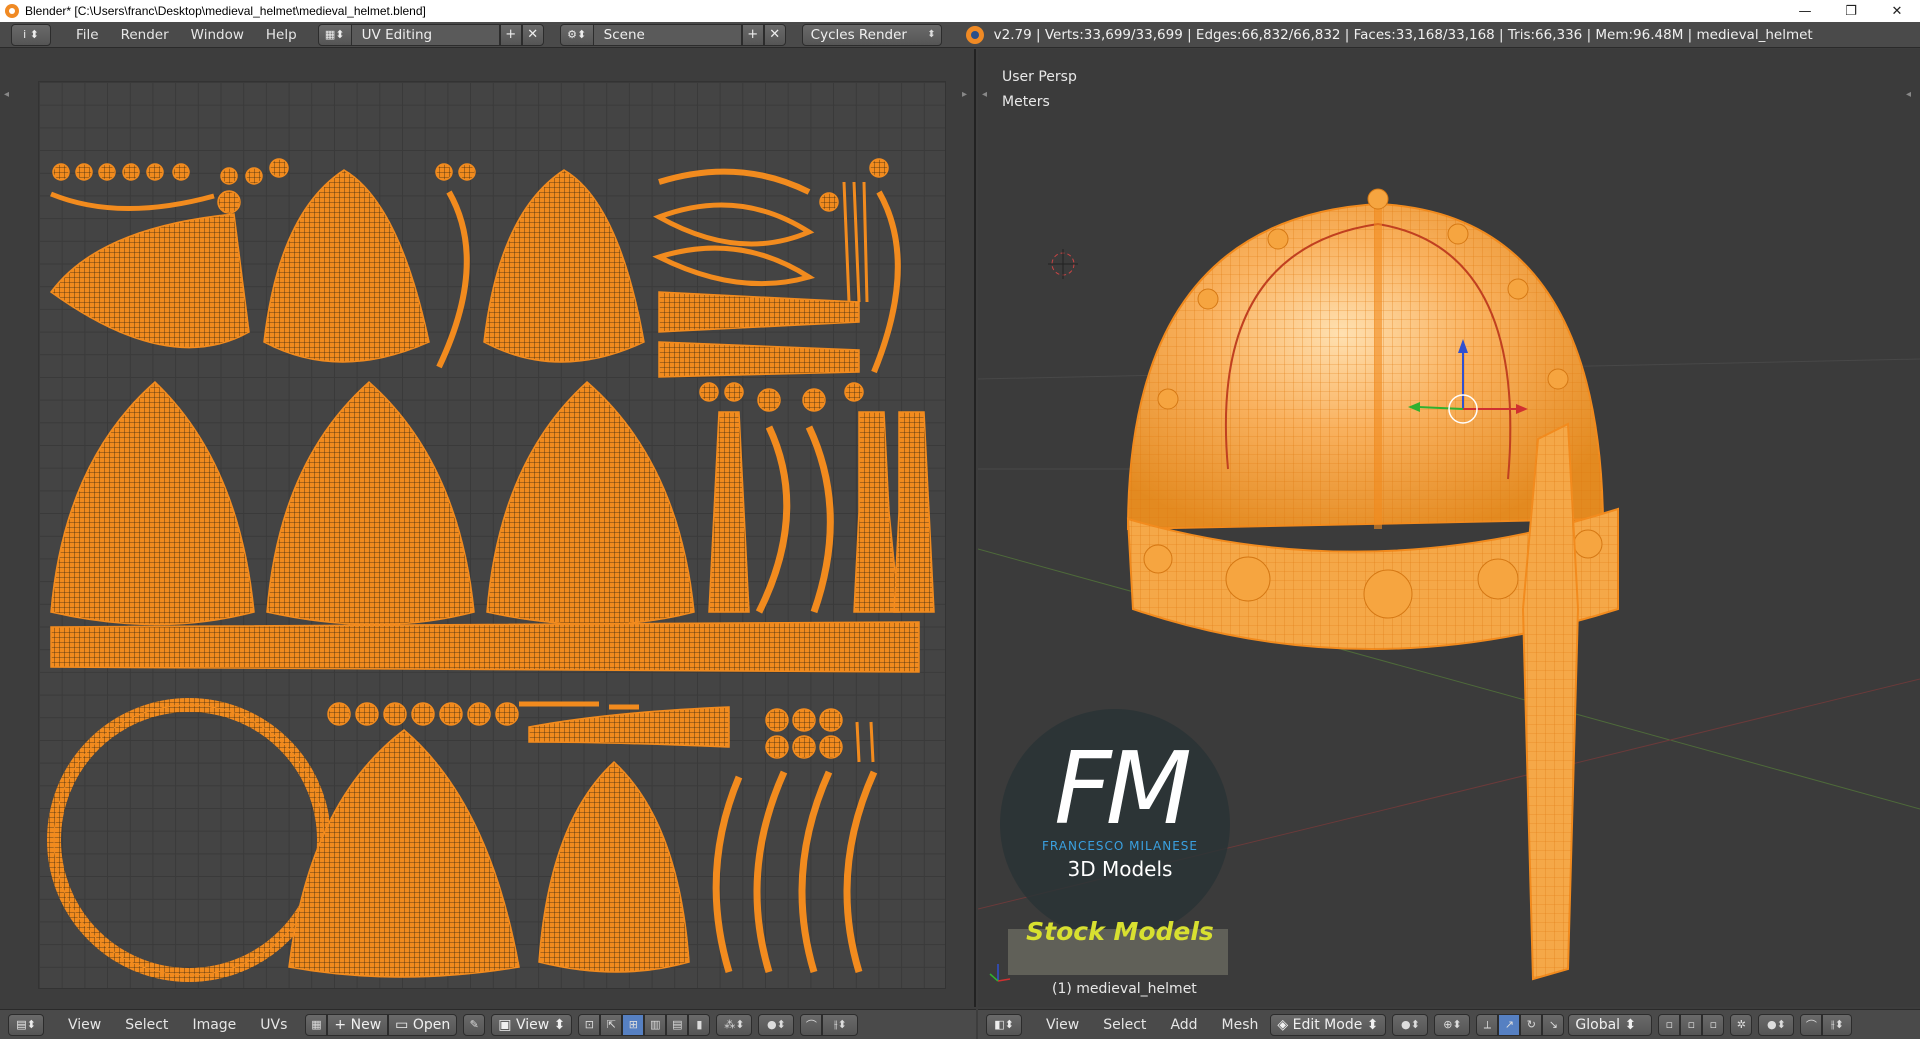 This screenshot has width=1920, height=1039. I want to click on watermark-logo-text: FM FRANCESCO MILANESE 3D Models, so click(1120, 806).